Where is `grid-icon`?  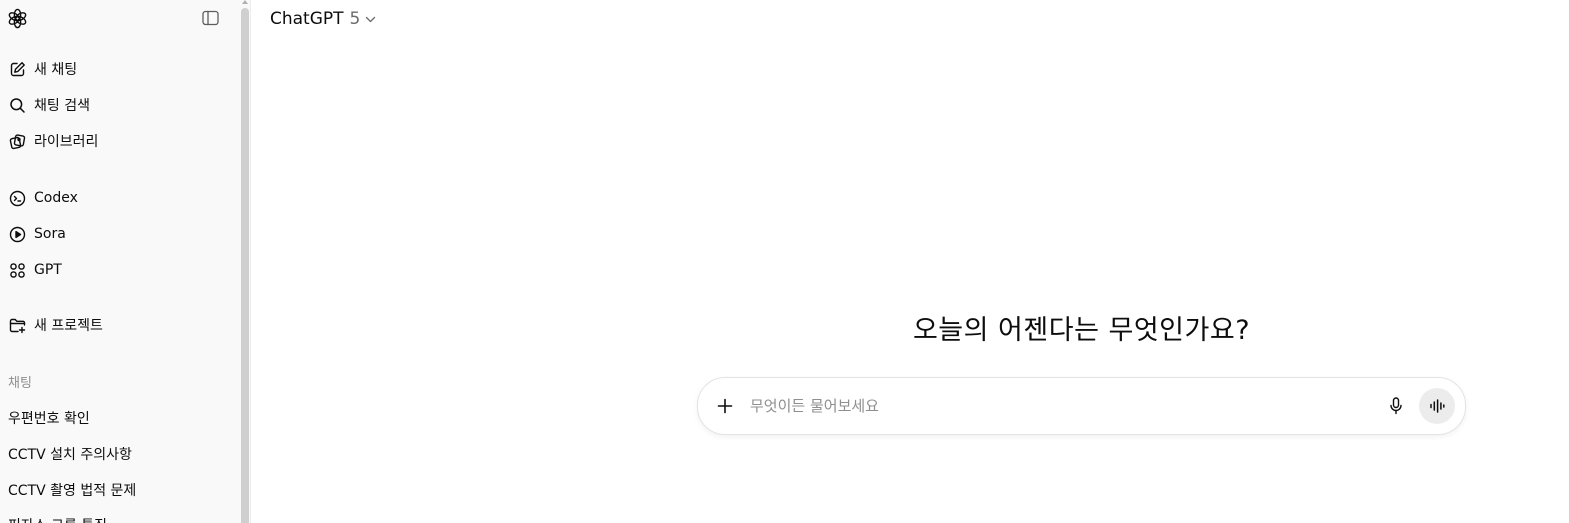
grid-icon is located at coordinates (17, 270).